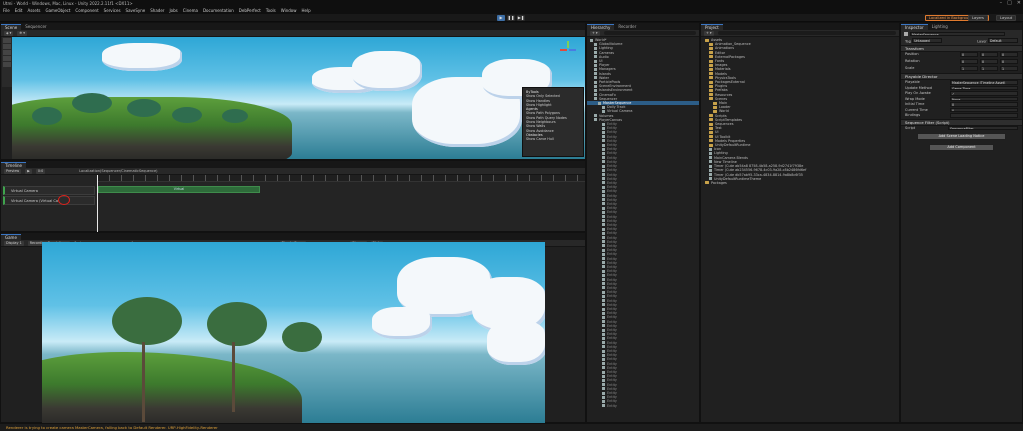 This screenshot has width=1023, height=431. What do you see at coordinates (157, 10) in the screenshot?
I see `menu-item-shader: Shader` at bounding box center [157, 10].